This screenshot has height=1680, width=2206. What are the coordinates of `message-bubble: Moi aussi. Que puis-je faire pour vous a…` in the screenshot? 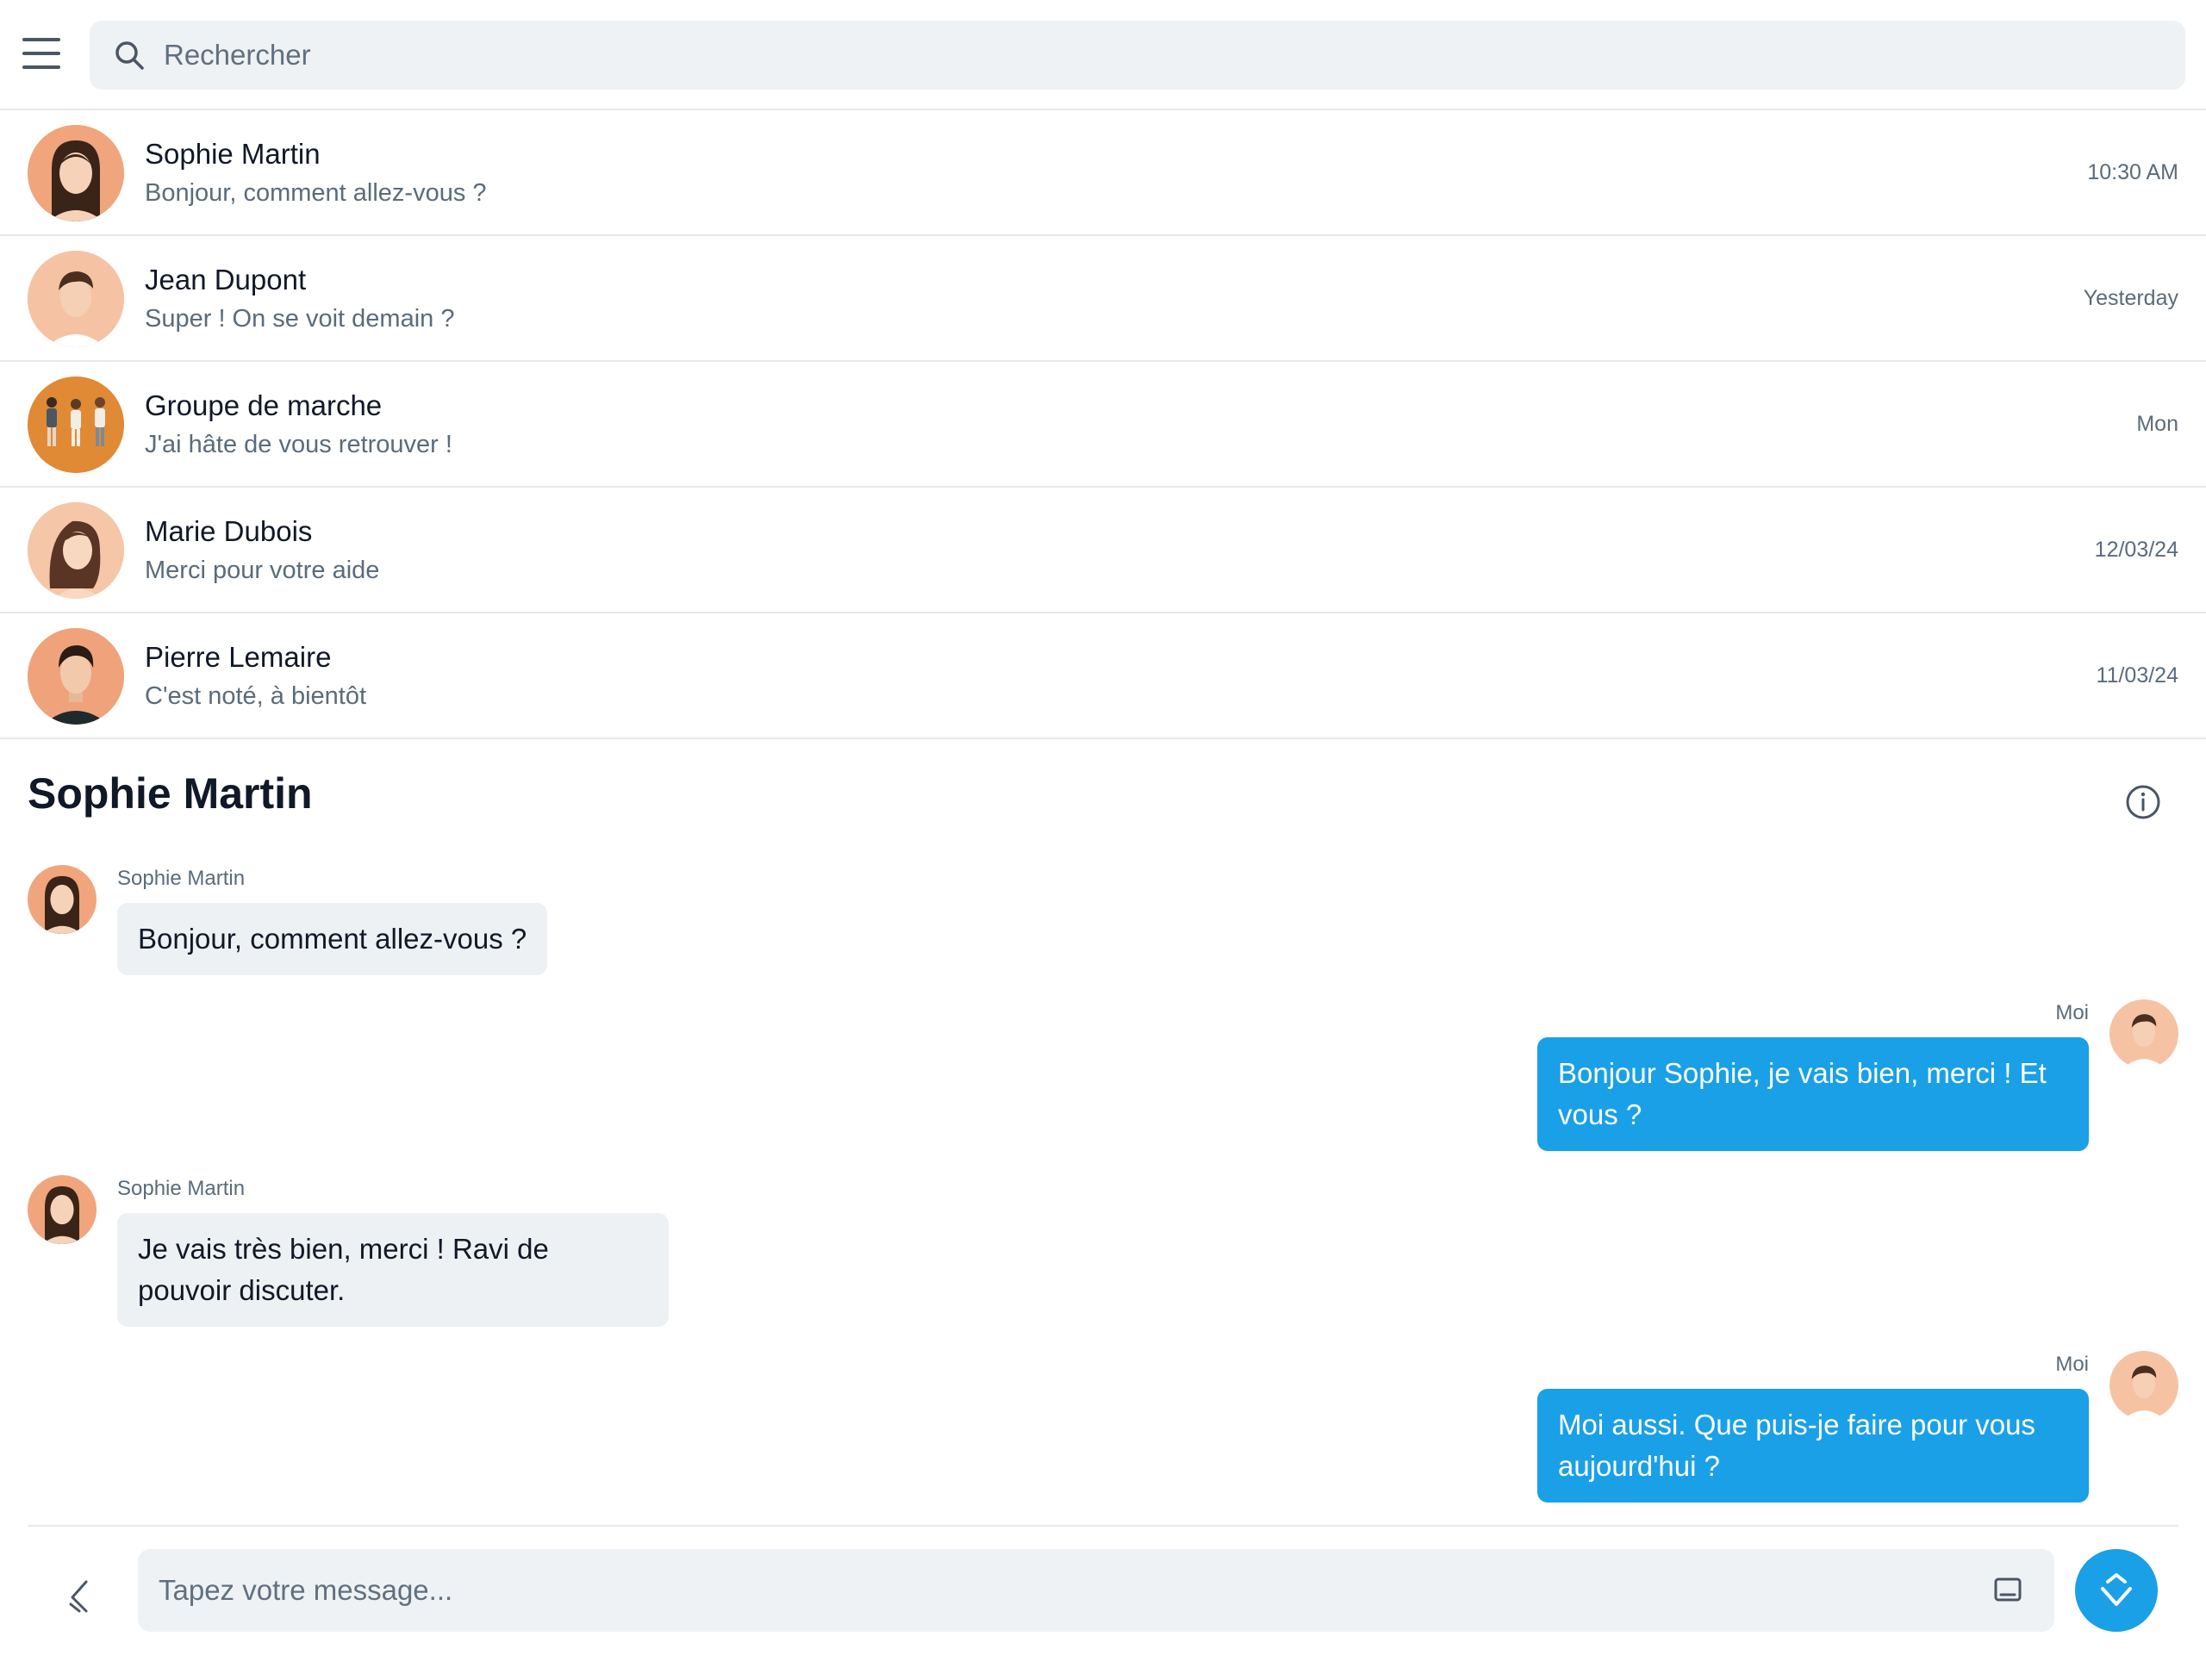 It's located at (1813, 1446).